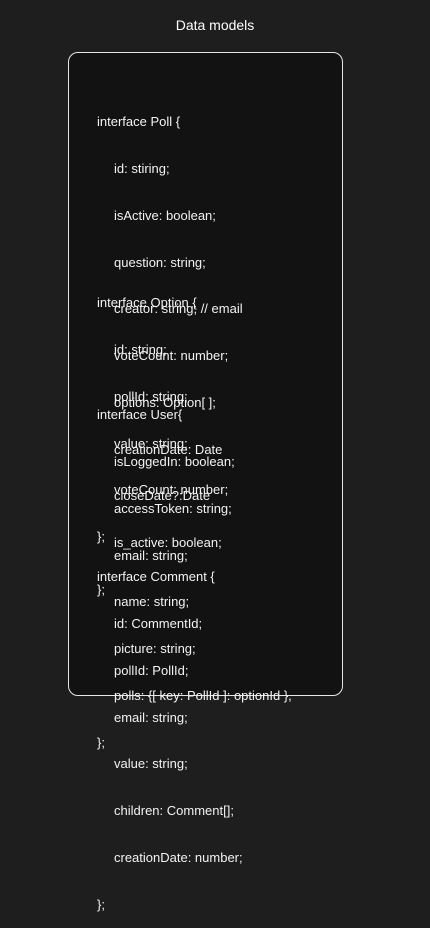 The image size is (430, 928). What do you see at coordinates (215, 25) in the screenshot?
I see `frame-title: Data models` at bounding box center [215, 25].